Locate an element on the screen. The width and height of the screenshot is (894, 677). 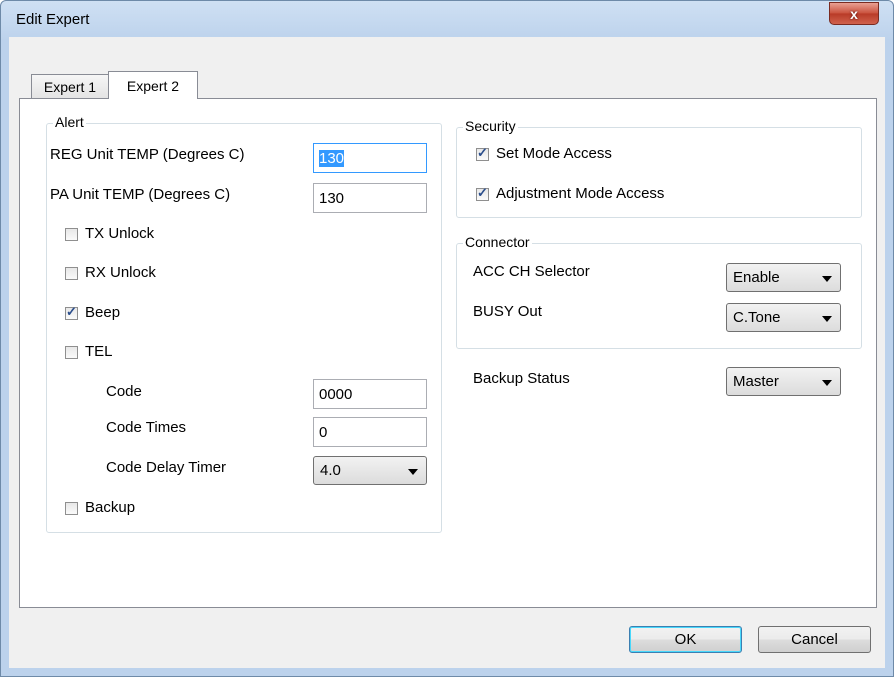
window-title: Edit Expert is located at coordinates (53, 19).